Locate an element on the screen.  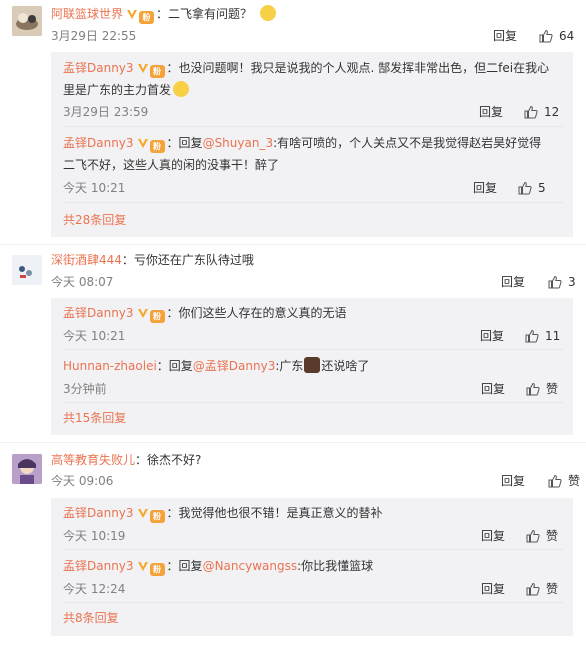
mention-link: @Shuyan_3 is located at coordinates (238, 143).